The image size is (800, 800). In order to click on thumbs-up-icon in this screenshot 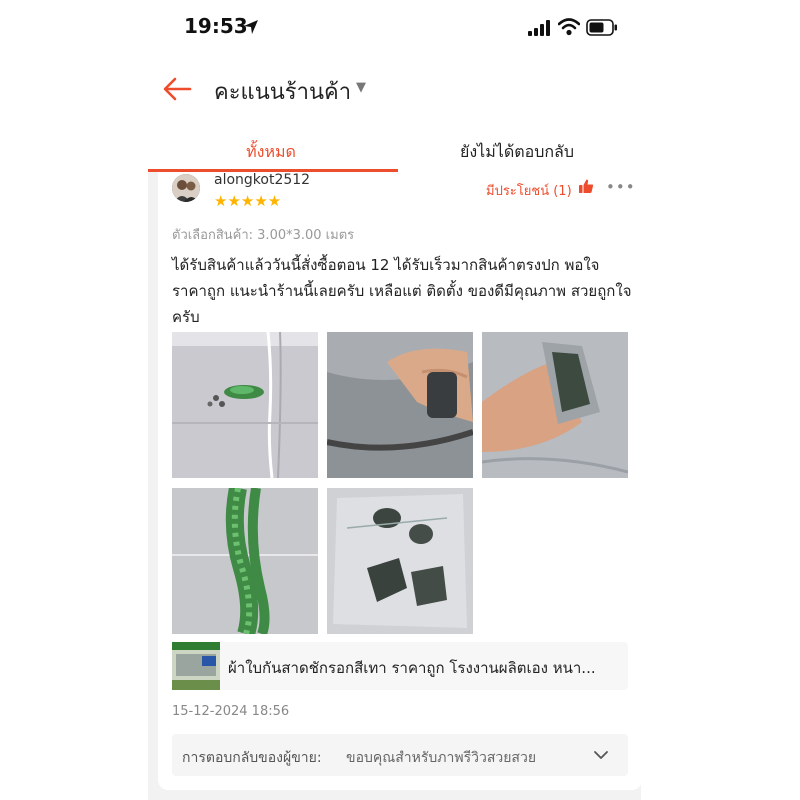, I will do `click(586, 186)`.